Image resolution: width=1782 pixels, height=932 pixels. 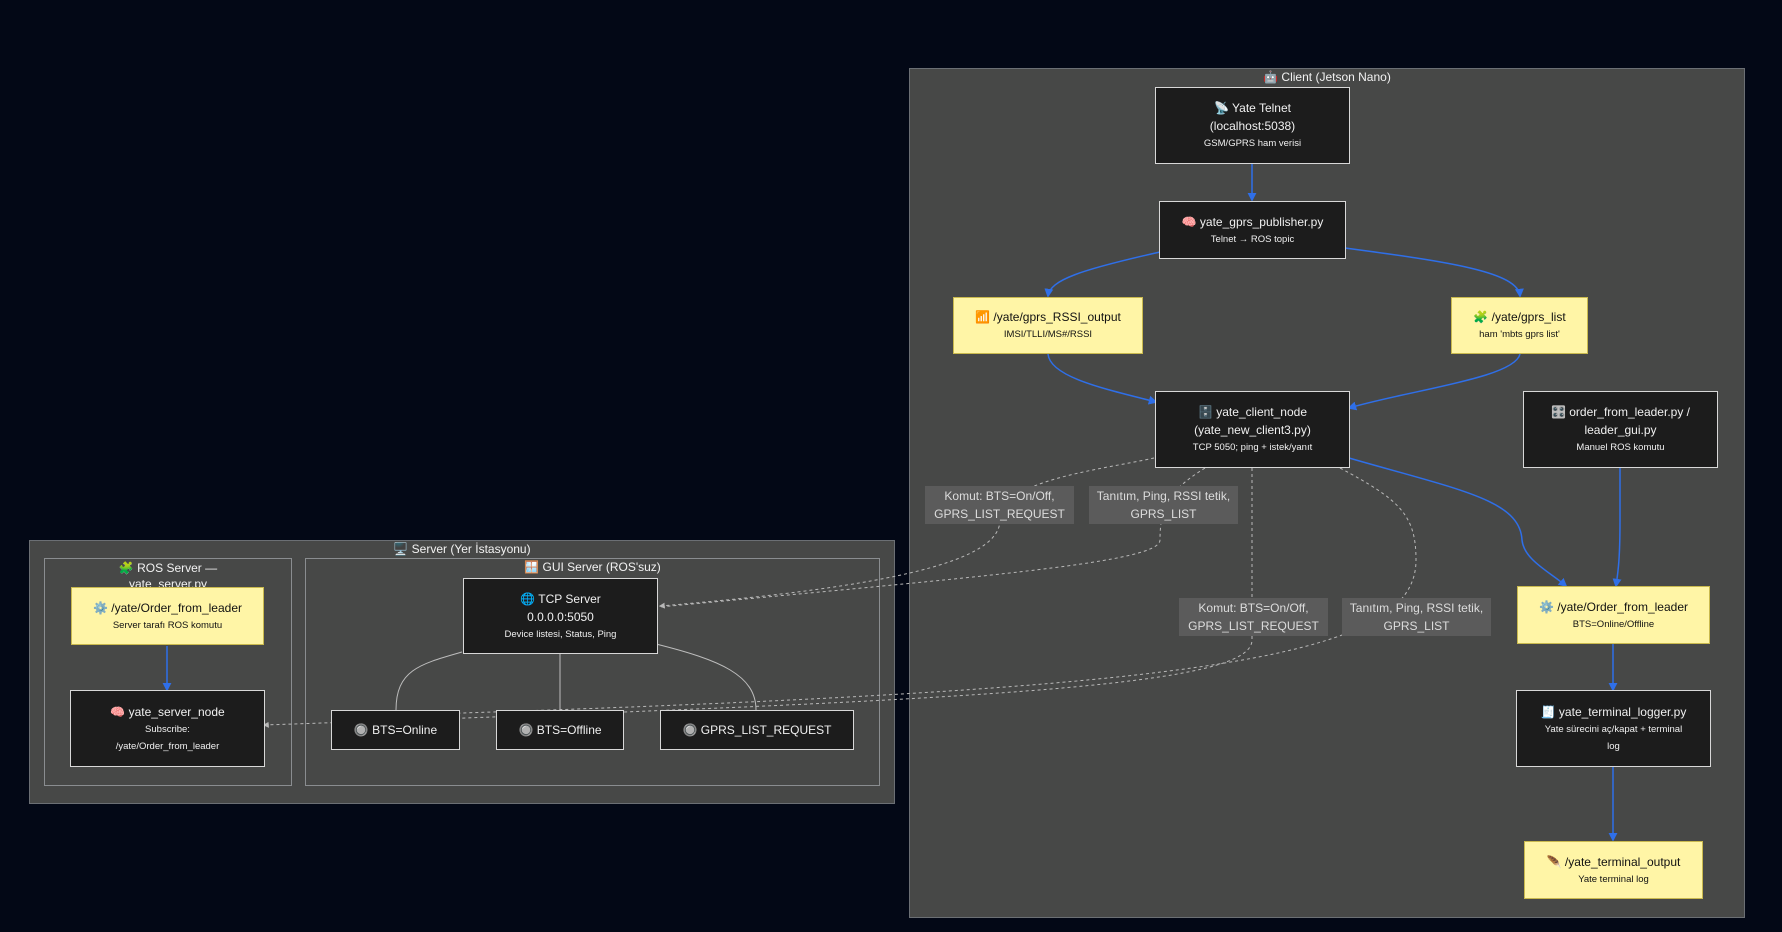 What do you see at coordinates (1416, 626) in the screenshot?
I see `edge-label-tanitim-2-line2: GPRS_LIST` at bounding box center [1416, 626].